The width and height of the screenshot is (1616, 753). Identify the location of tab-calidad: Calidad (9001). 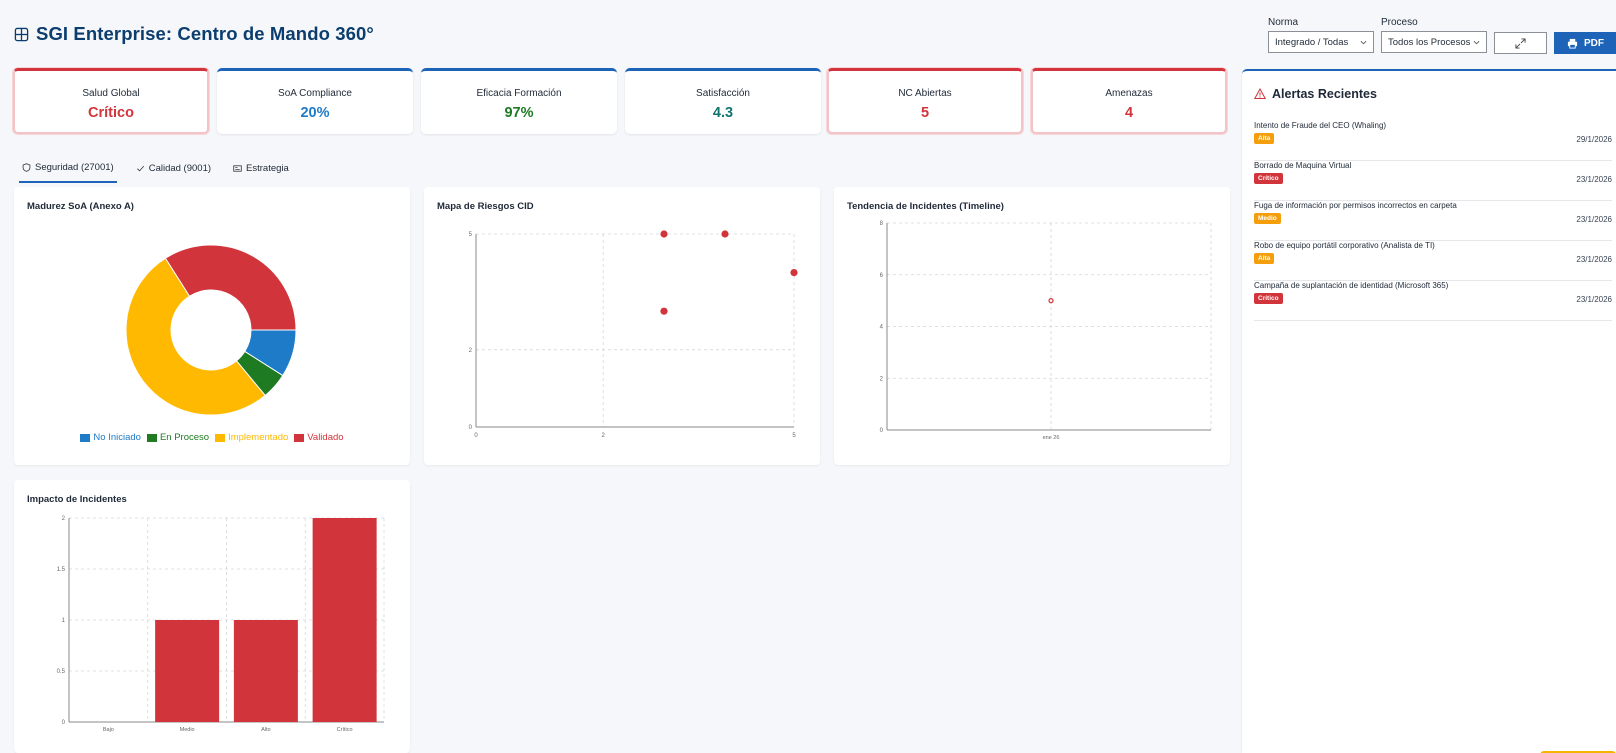
(173, 171).